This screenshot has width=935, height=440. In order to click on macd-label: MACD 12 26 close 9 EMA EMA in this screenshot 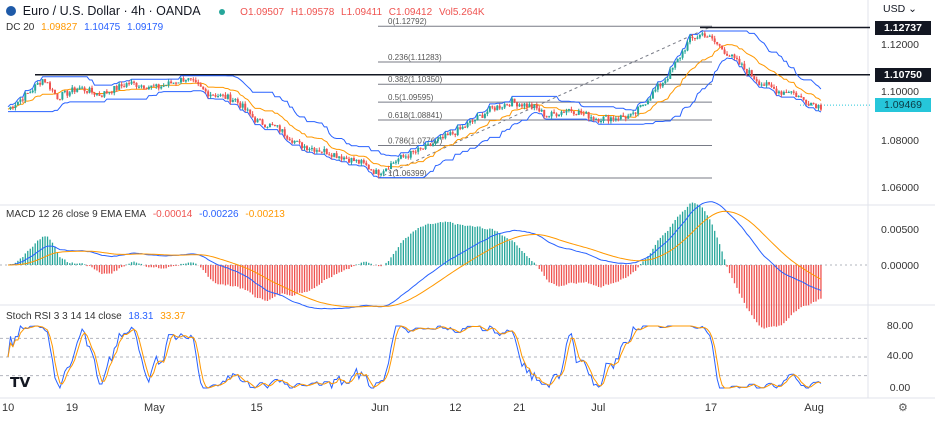, I will do `click(76, 214)`.